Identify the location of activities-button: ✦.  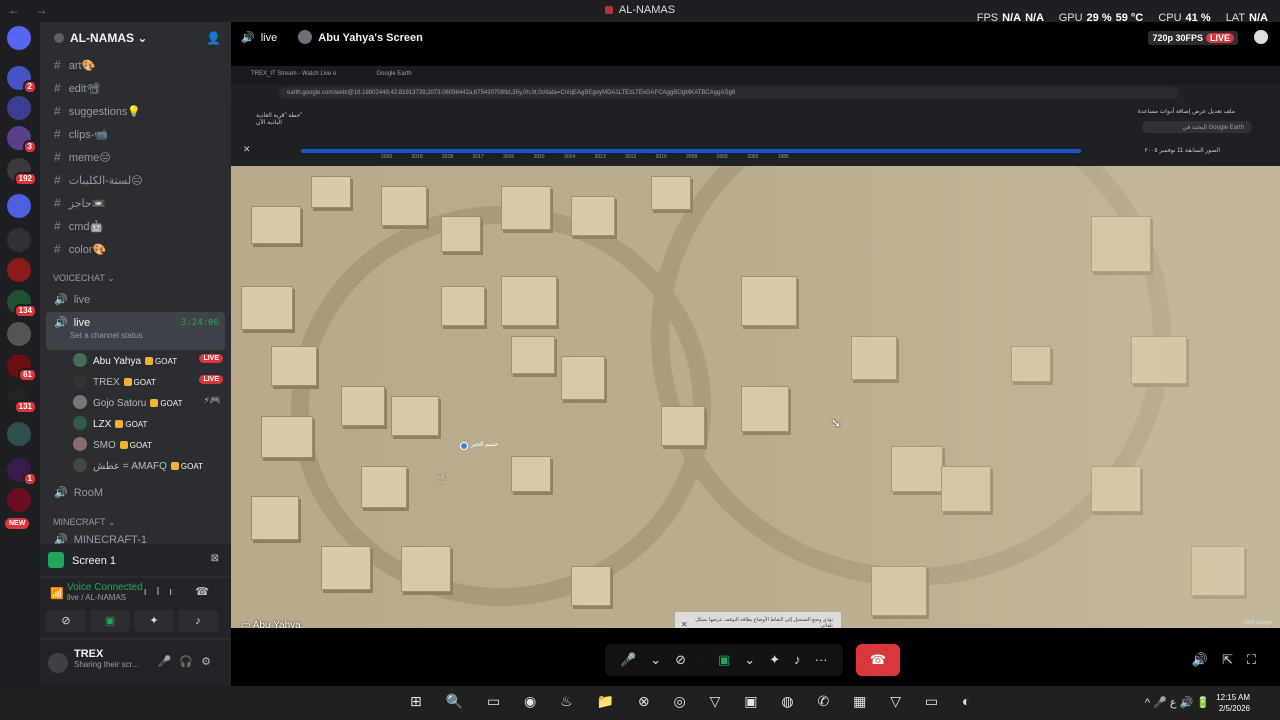
(154, 621).